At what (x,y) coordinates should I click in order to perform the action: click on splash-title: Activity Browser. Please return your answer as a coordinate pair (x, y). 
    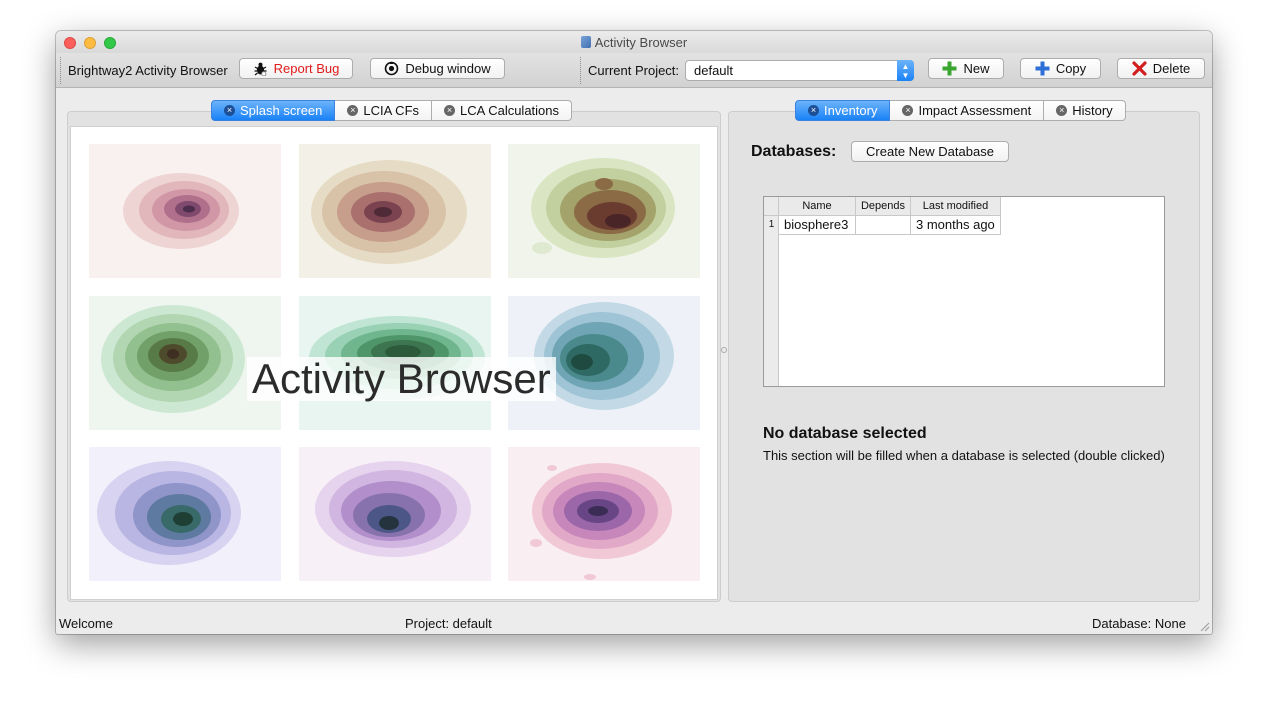
    Looking at the image, I should click on (401, 379).